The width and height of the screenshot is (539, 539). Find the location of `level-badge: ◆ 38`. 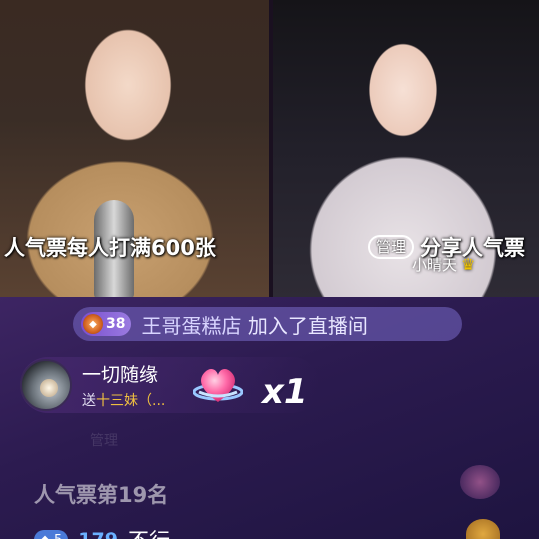

level-badge: ◆ 38 is located at coordinates (106, 324).